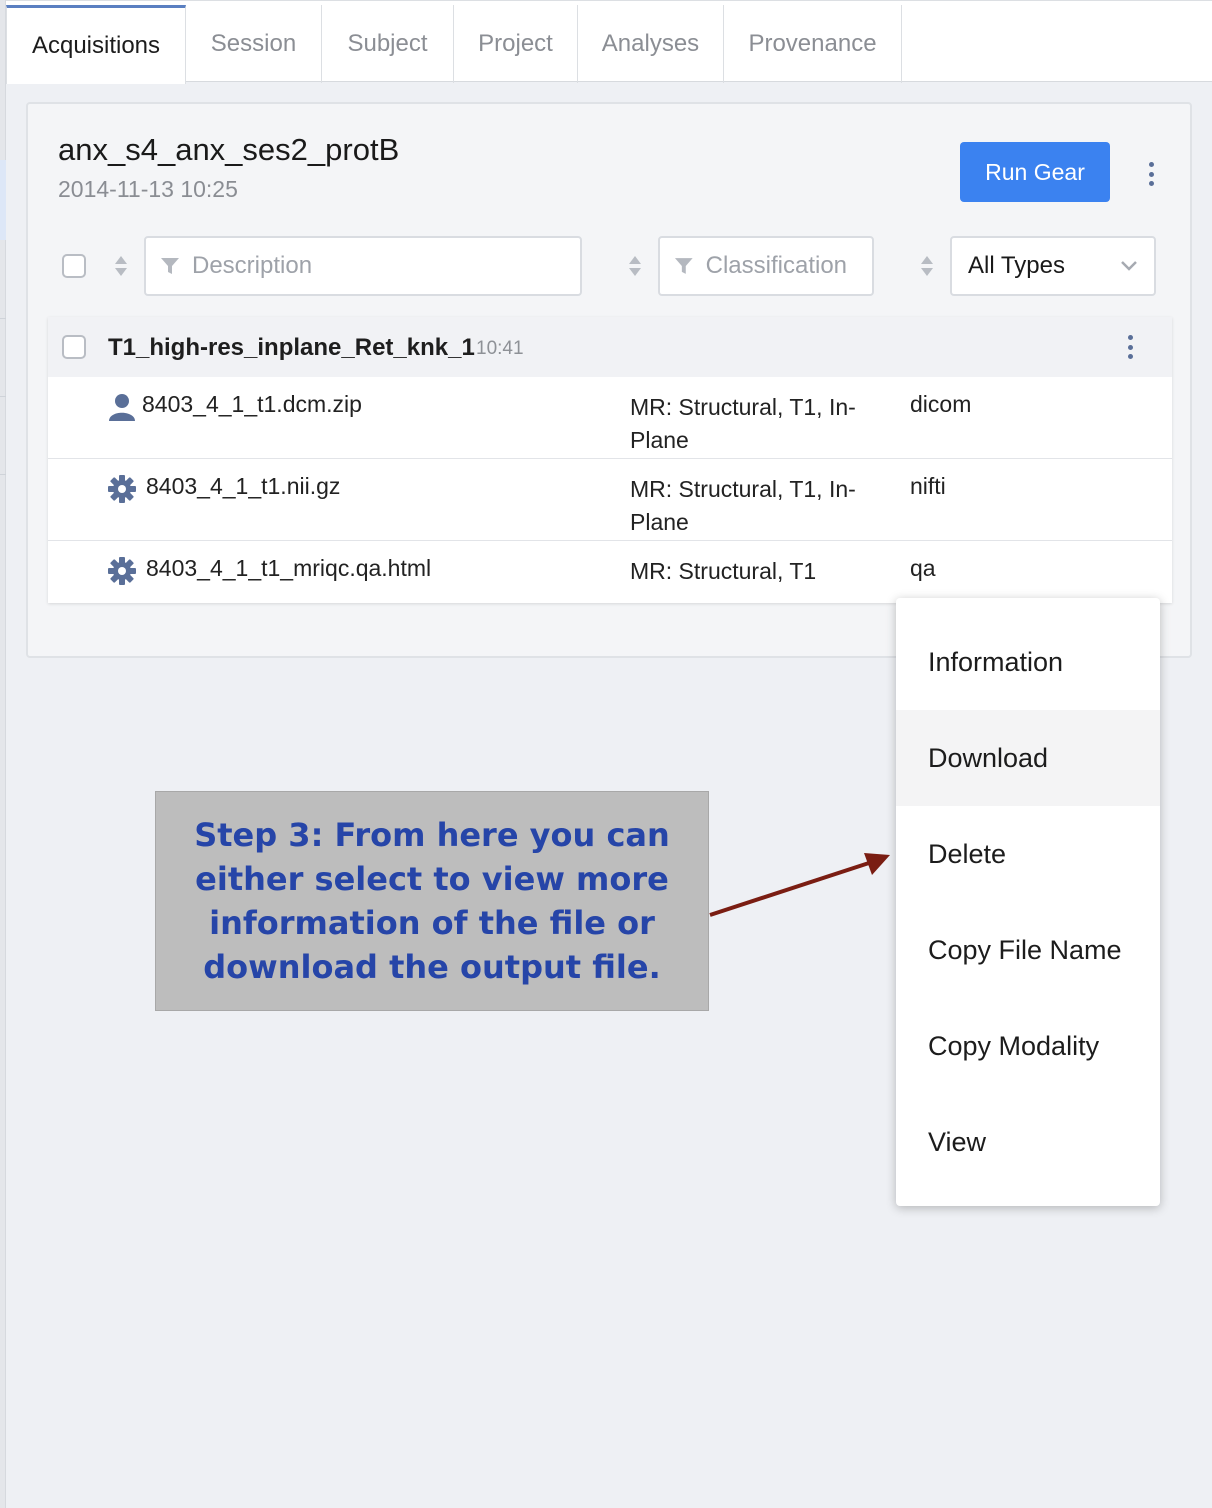  What do you see at coordinates (941, 404) in the screenshot?
I see `file-type: dicom` at bounding box center [941, 404].